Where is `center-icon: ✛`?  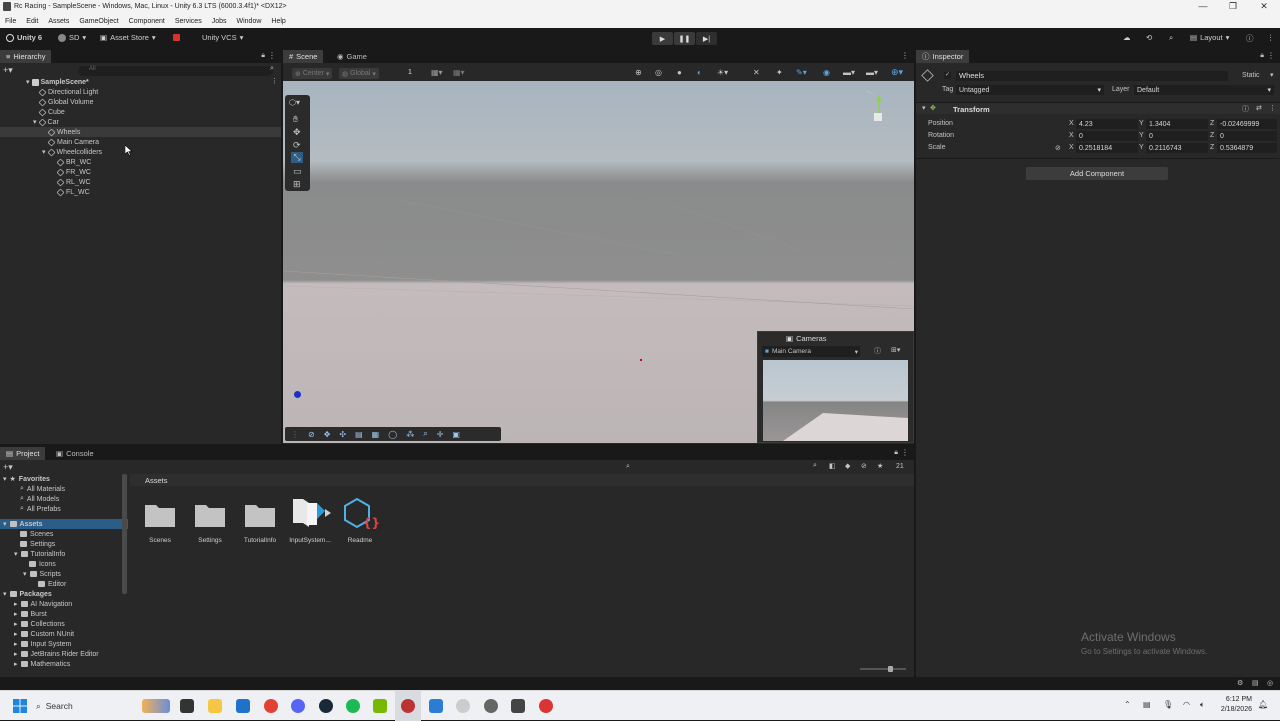 center-icon: ✛ is located at coordinates (440, 434).